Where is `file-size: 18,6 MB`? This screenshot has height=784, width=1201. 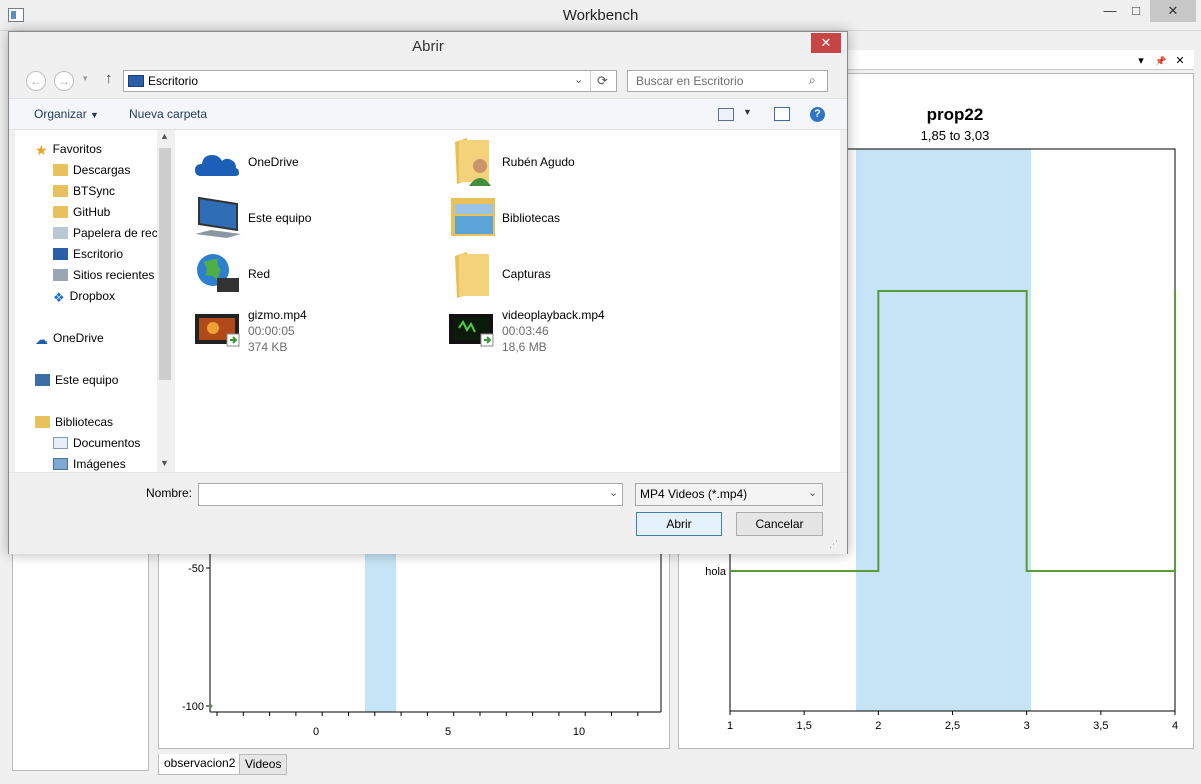 file-size: 18,6 MB is located at coordinates (524, 347).